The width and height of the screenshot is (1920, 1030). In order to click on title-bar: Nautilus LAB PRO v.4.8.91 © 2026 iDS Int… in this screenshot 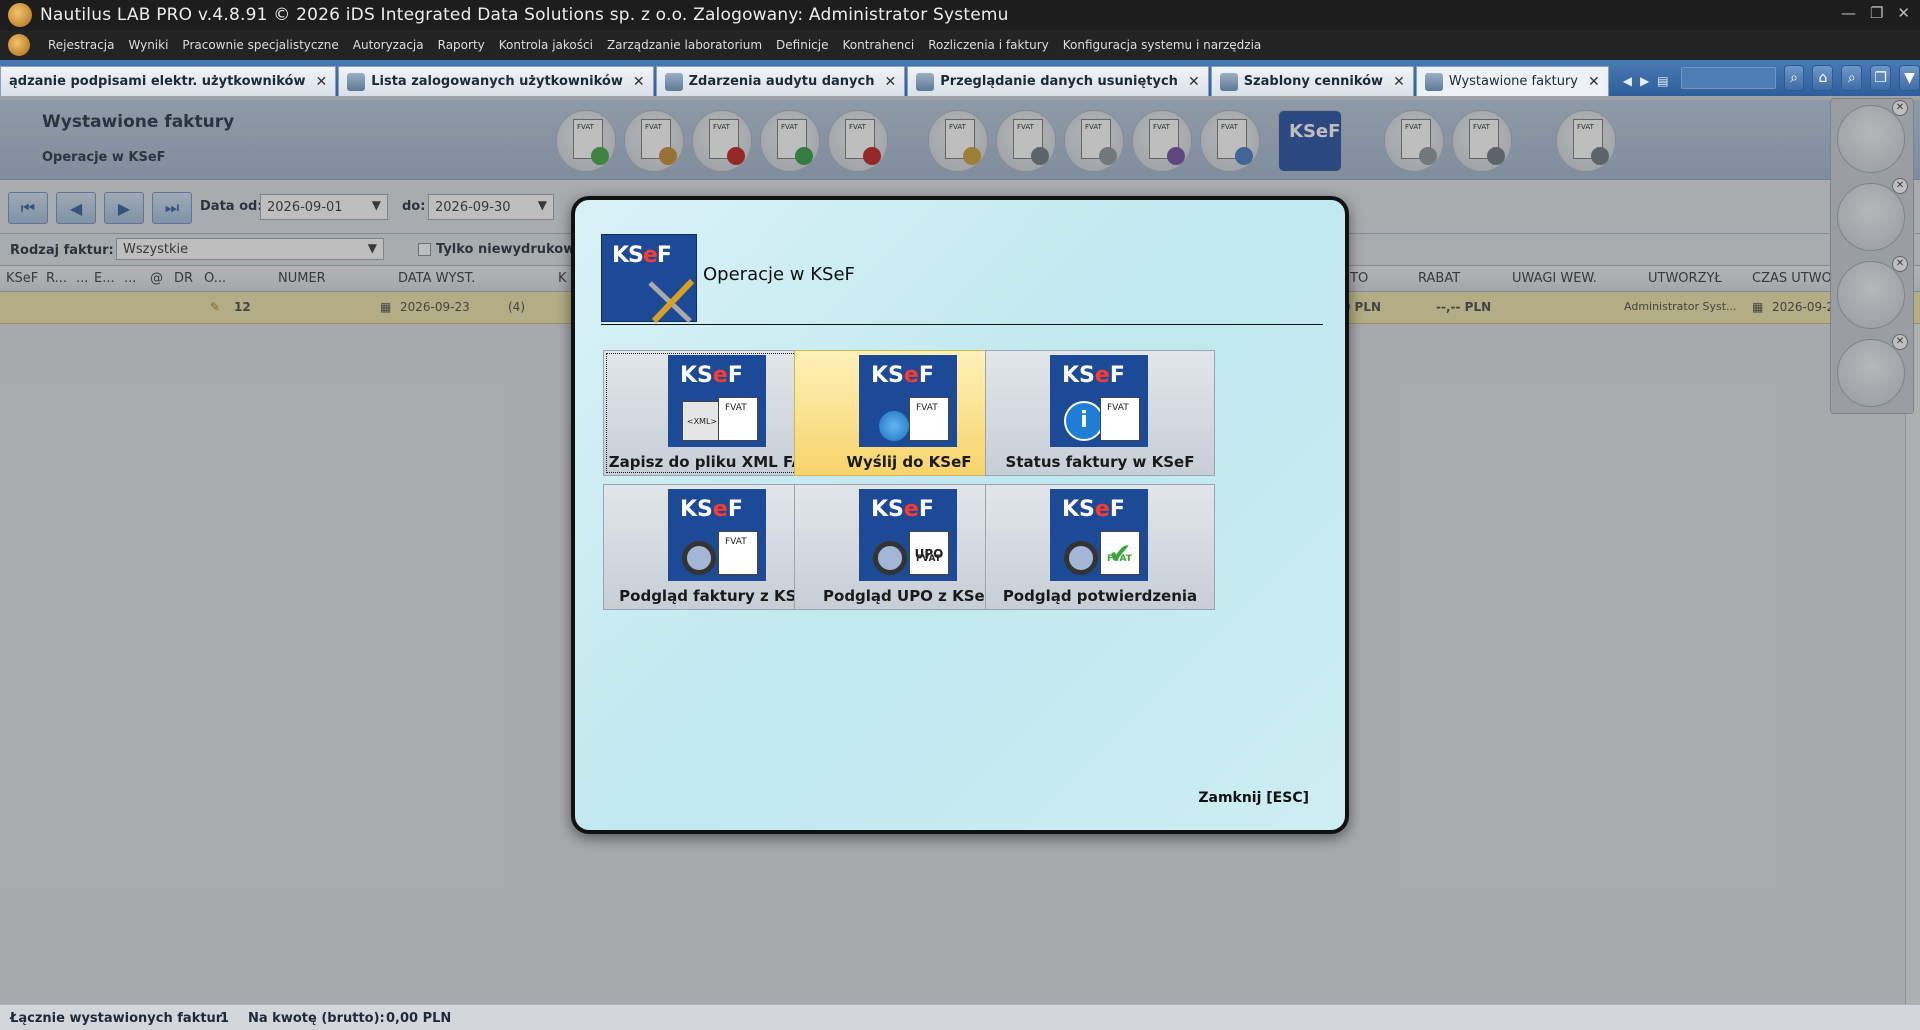, I will do `click(960, 15)`.